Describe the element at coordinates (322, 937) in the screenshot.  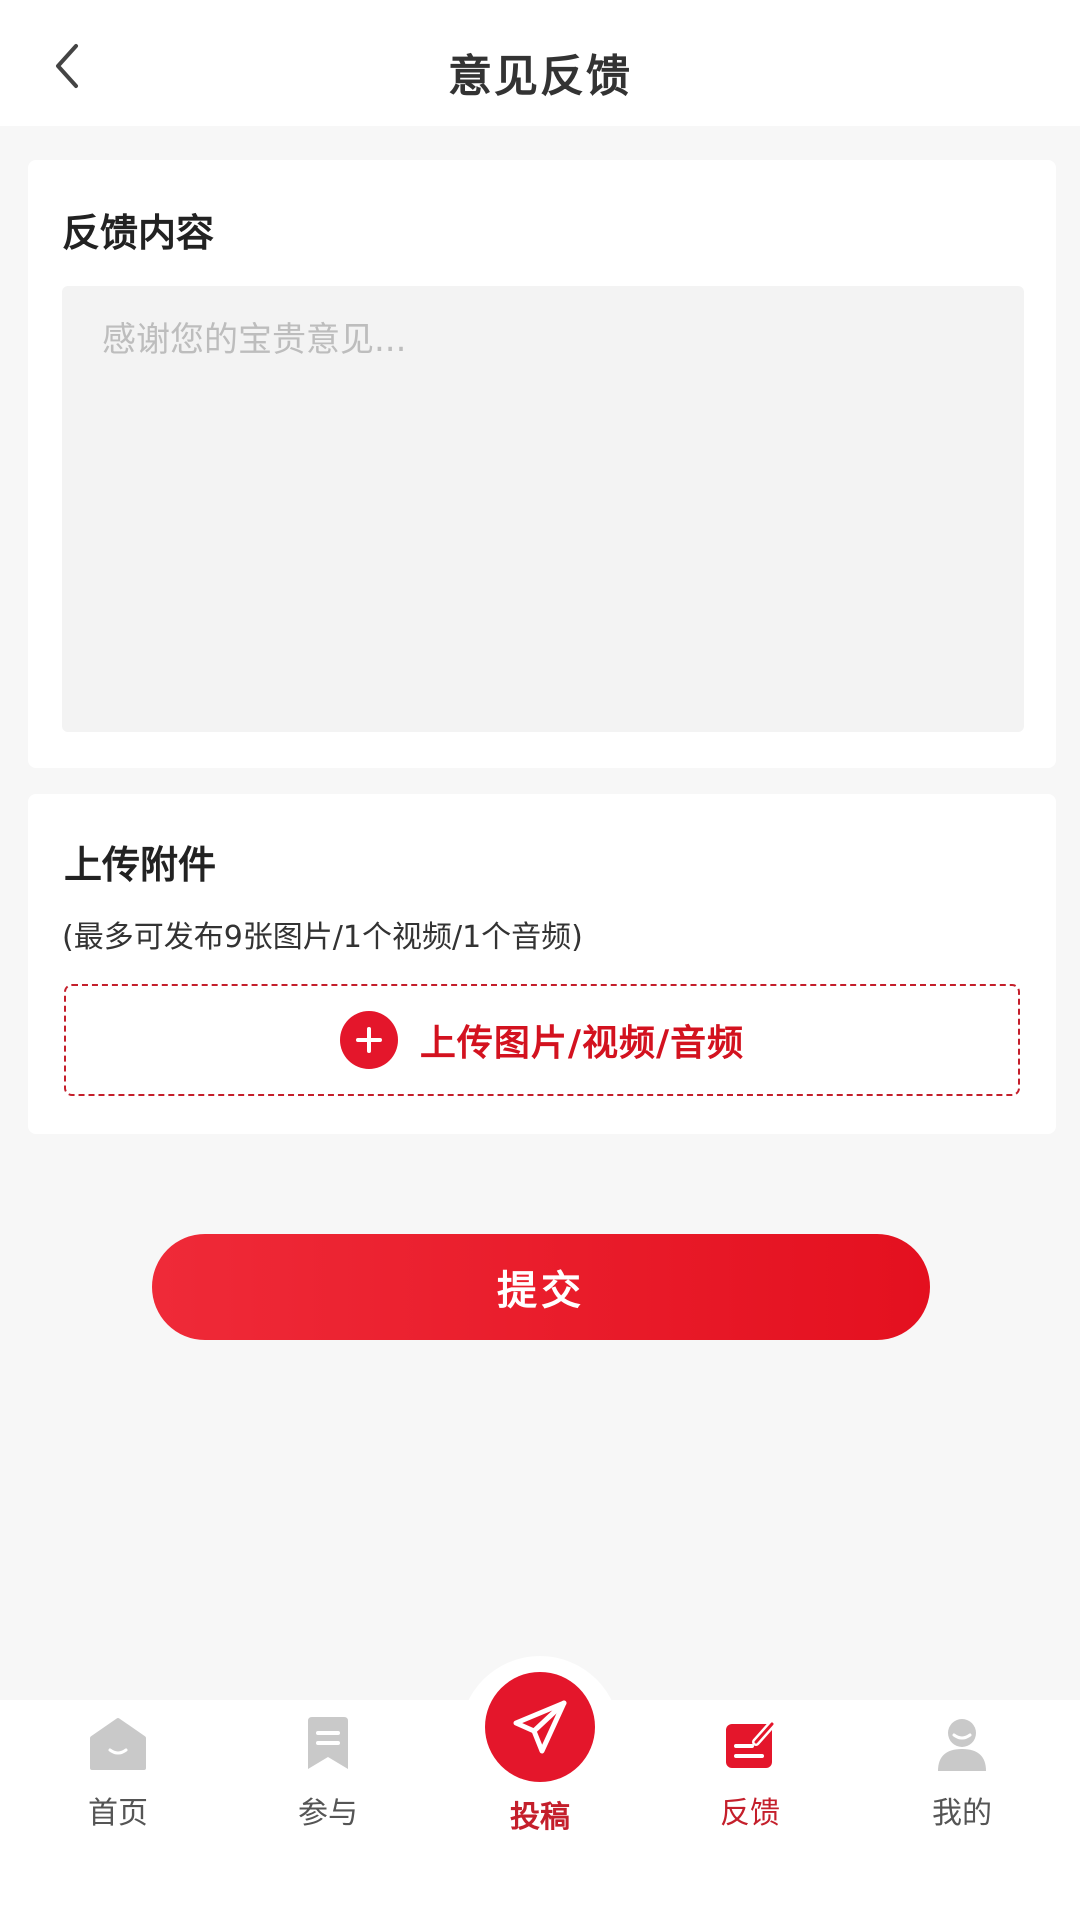
I see `attachments-hint: (最多可发布9张图片/1个视频/1个音频)` at that location.